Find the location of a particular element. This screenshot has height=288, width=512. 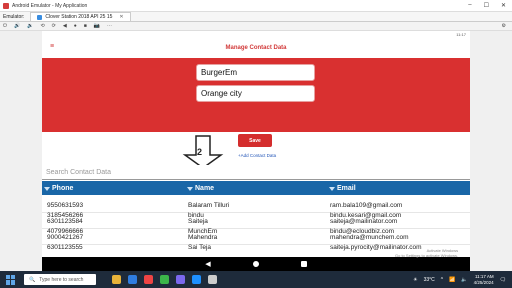

clock-date: 4/25/2024 is located at coordinates (483, 282).